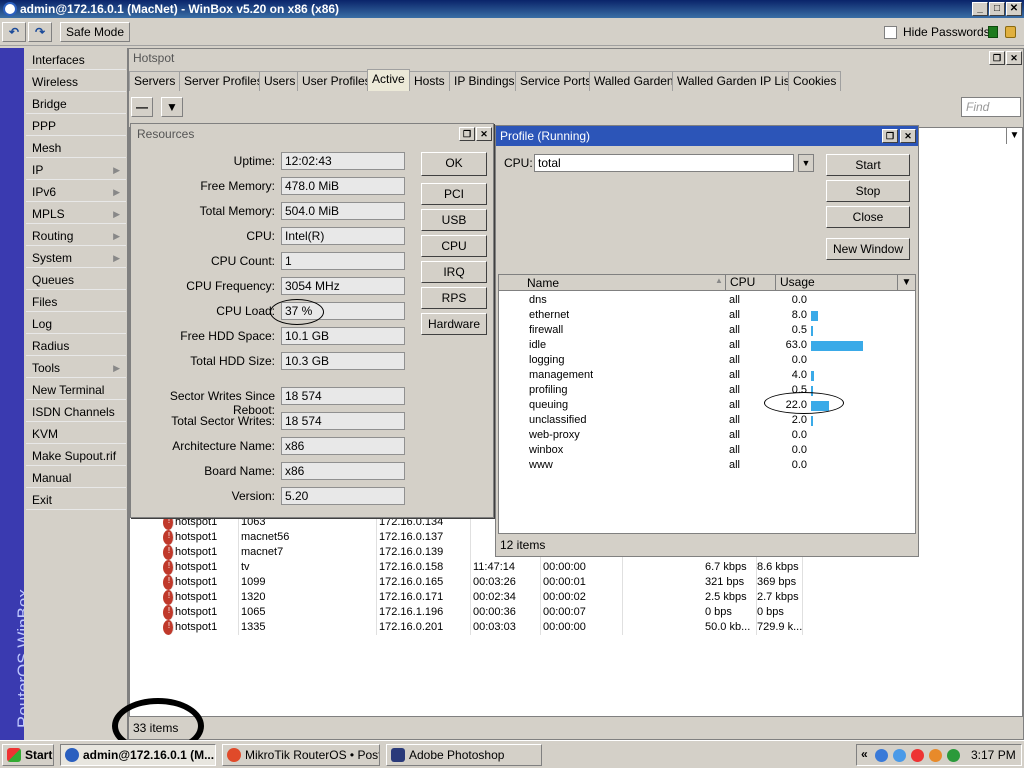 The height and width of the screenshot is (768, 1024). What do you see at coordinates (76, 214) in the screenshot?
I see `sidebar-item-mpls: MPLS ▶` at bounding box center [76, 214].